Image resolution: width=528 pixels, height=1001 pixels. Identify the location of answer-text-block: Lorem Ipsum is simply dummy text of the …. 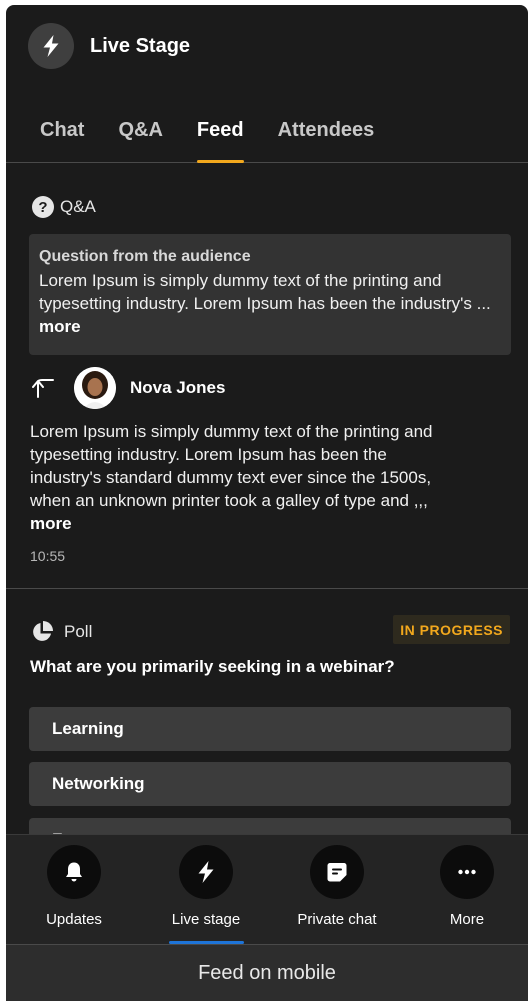
(240, 477).